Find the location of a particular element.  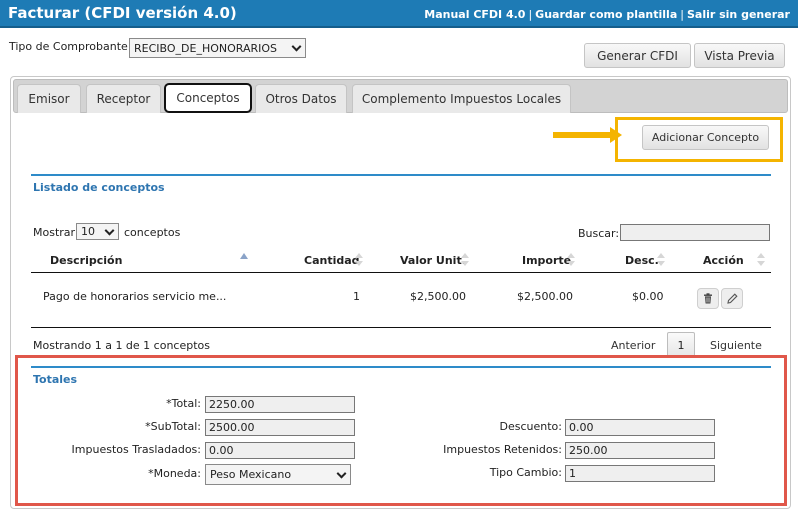

cell-importe: $2,500.00 is located at coordinates (545, 296).